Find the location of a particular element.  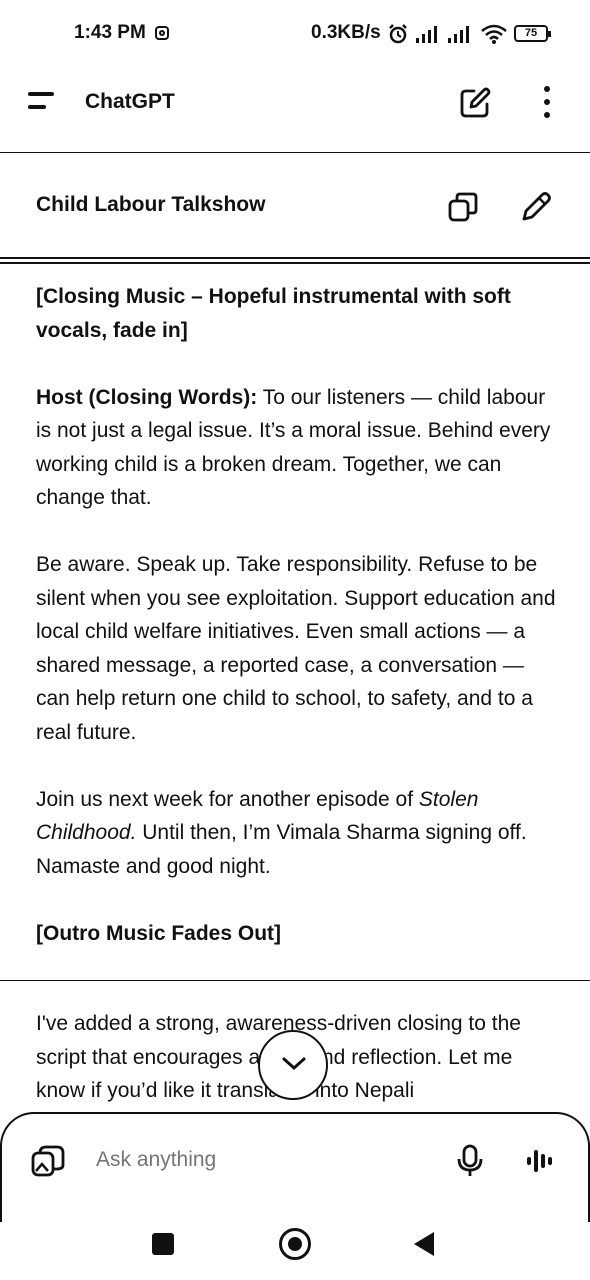

outro-cue: [Outro Music Fades Out] is located at coordinates (159, 933).